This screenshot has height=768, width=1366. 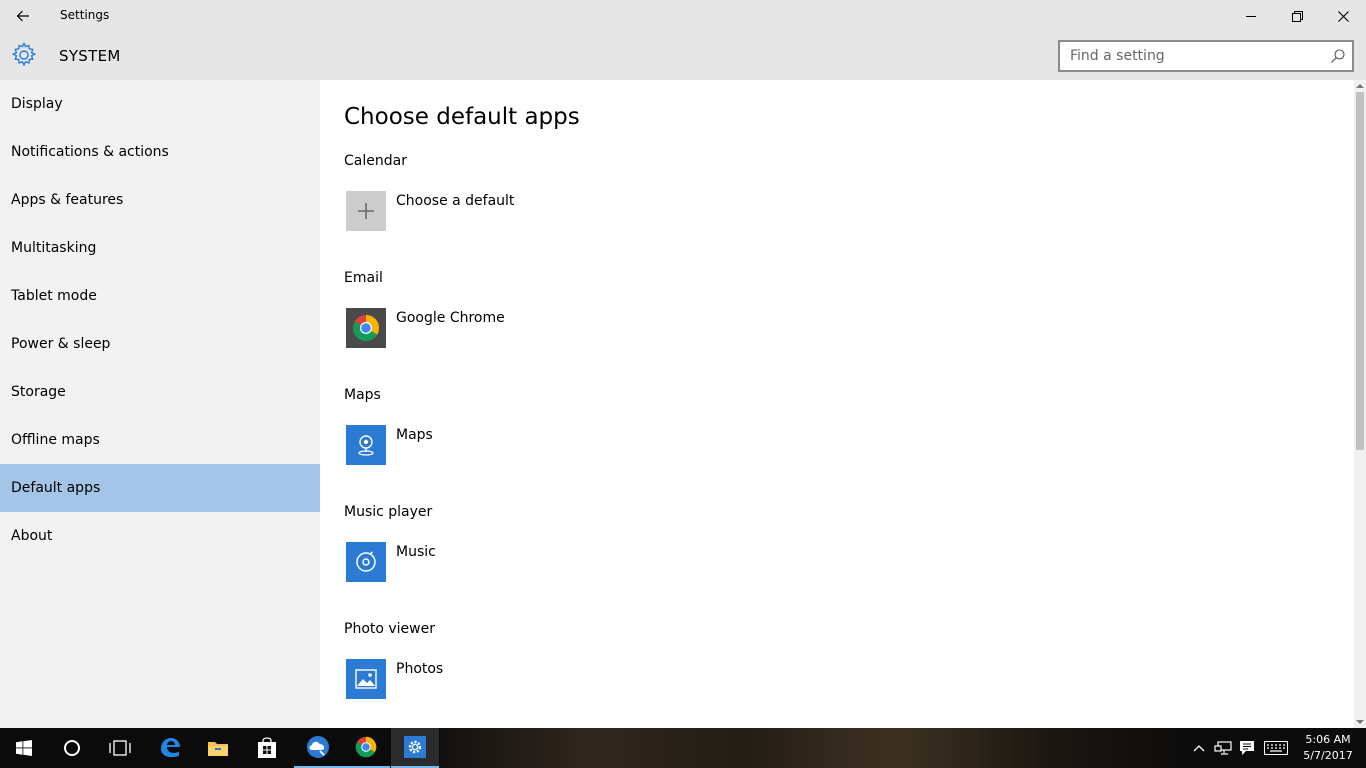 I want to click on cortana-button, so click(x=72, y=748).